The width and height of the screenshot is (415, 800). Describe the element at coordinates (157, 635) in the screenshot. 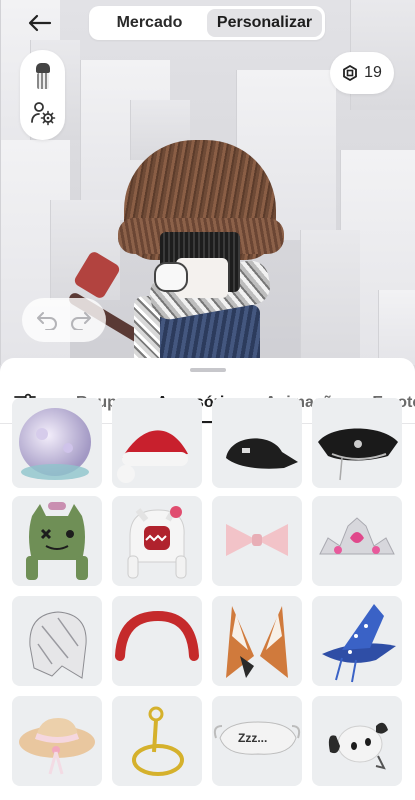

I see `red-headband-icon` at that location.